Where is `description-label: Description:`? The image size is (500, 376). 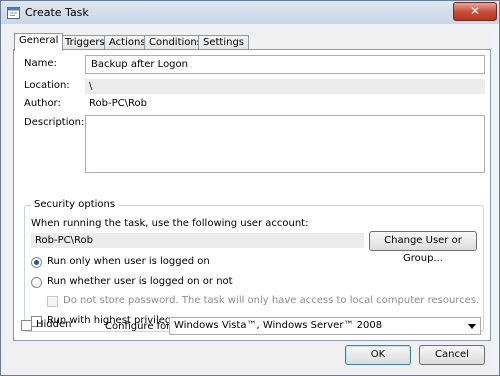
description-label: Description: is located at coordinates (54, 122).